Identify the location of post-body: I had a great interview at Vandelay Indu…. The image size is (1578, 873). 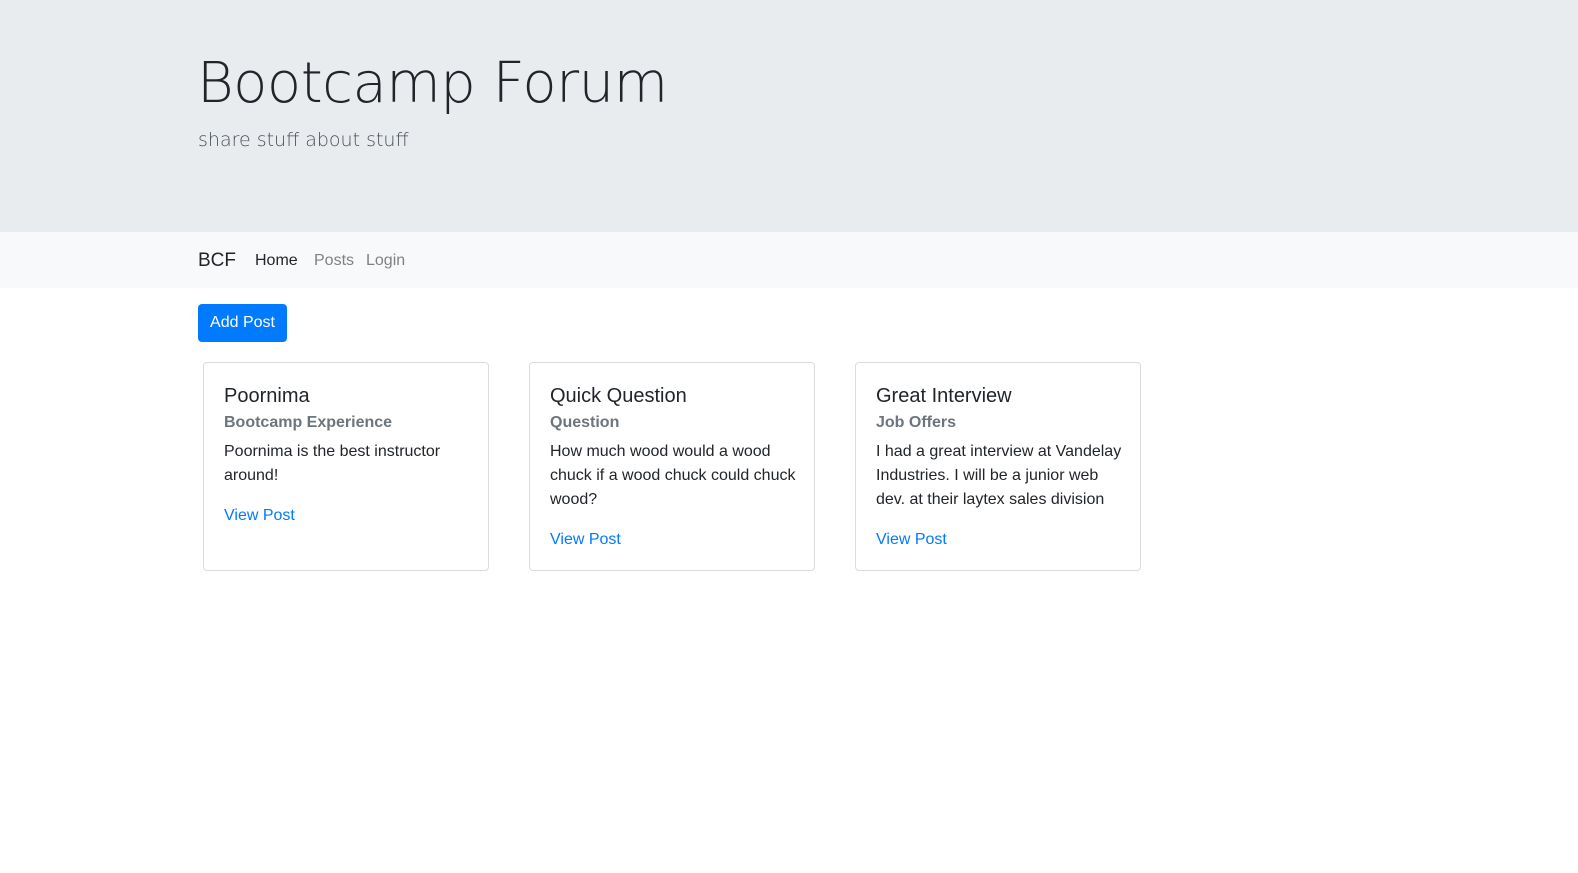
(999, 475).